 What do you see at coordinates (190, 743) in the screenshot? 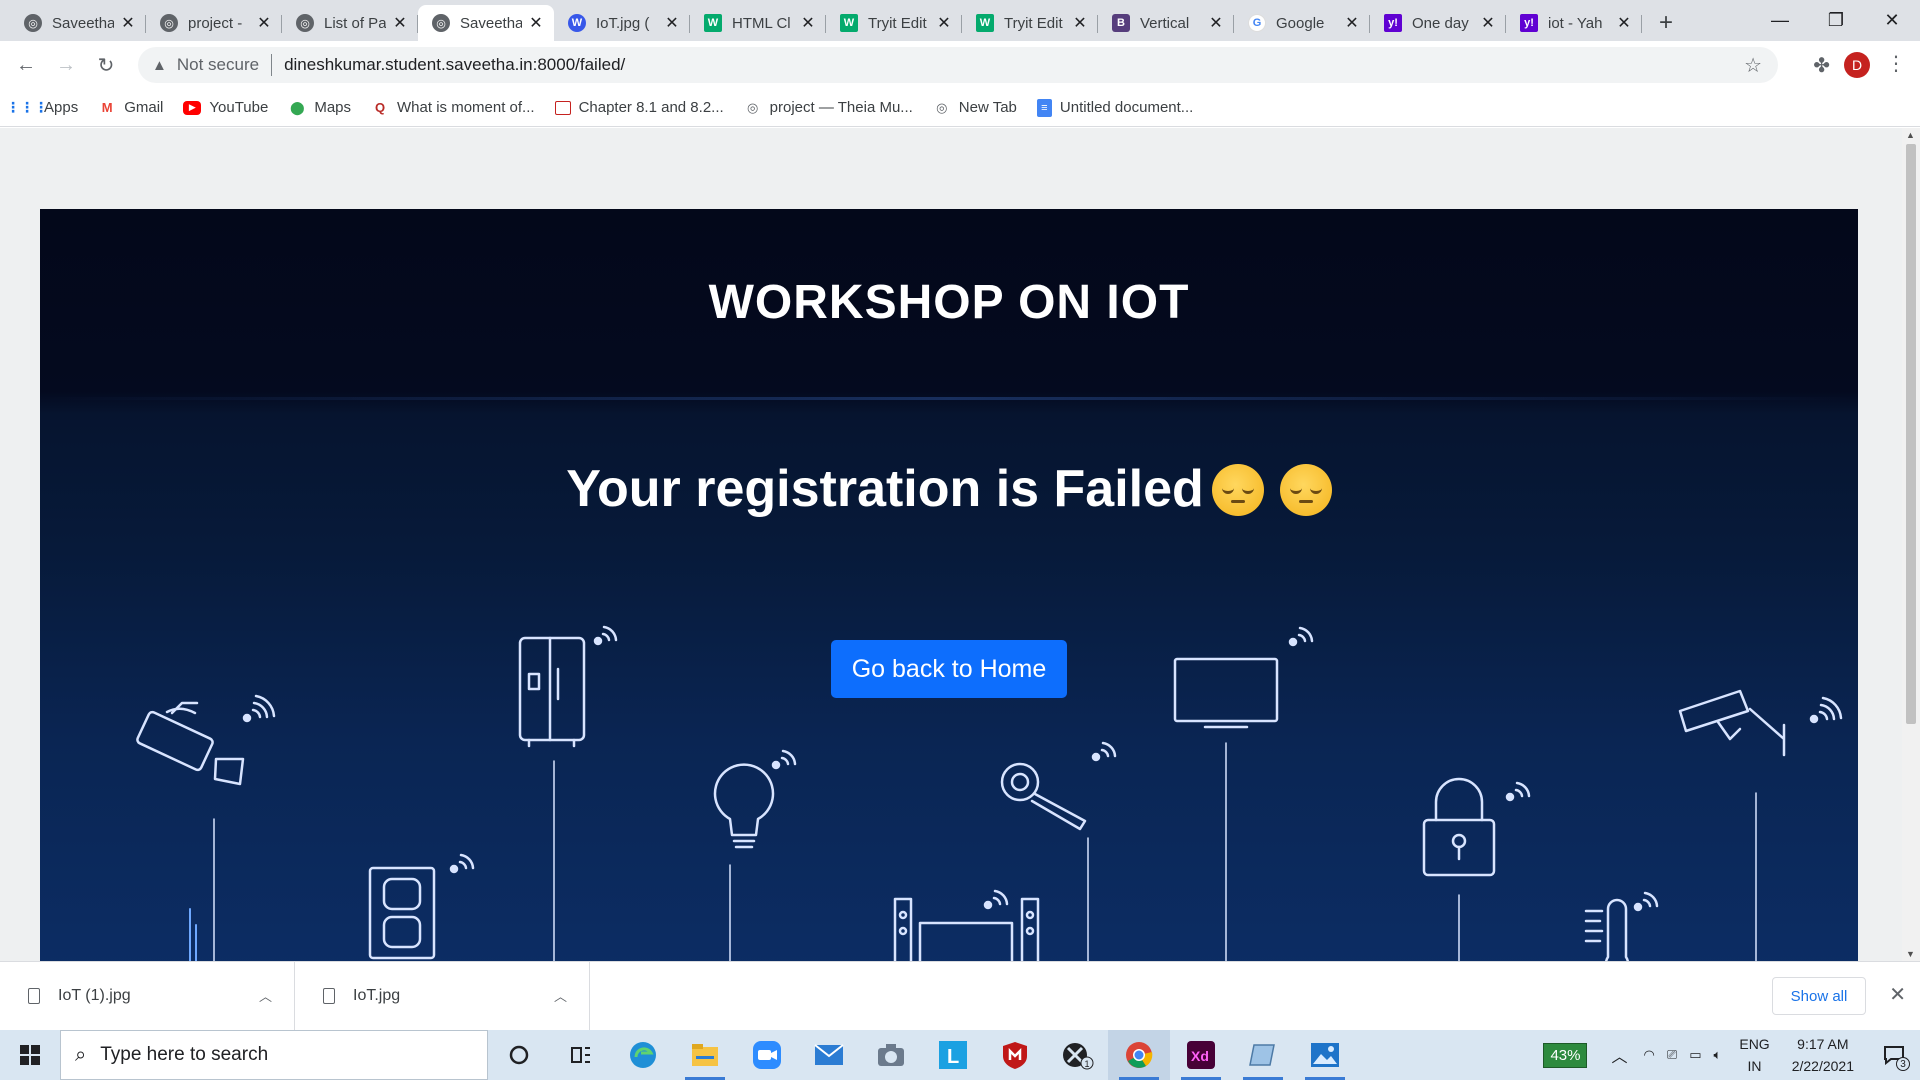
I see `cctv-camera-icon` at bounding box center [190, 743].